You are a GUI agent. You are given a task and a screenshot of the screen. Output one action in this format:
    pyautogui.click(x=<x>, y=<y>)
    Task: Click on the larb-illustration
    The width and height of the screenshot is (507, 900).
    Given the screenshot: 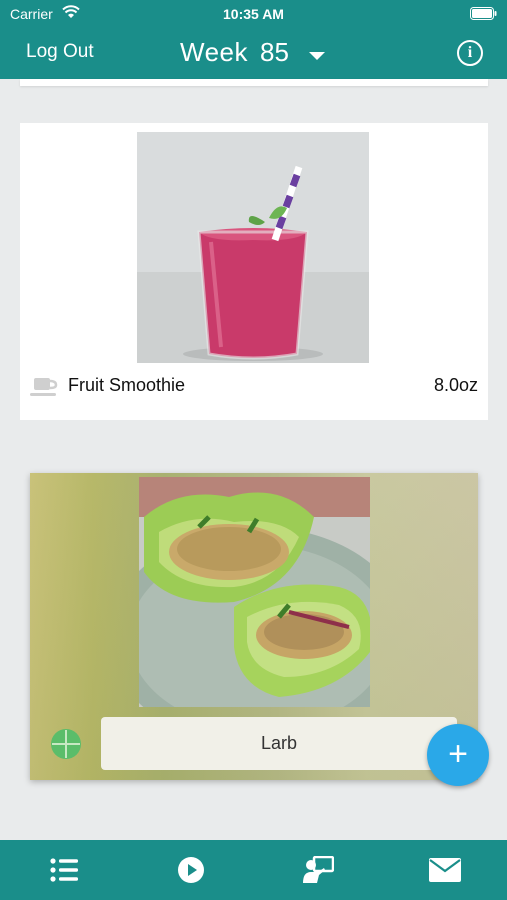 What is the action you would take?
    pyautogui.click(x=254, y=592)
    